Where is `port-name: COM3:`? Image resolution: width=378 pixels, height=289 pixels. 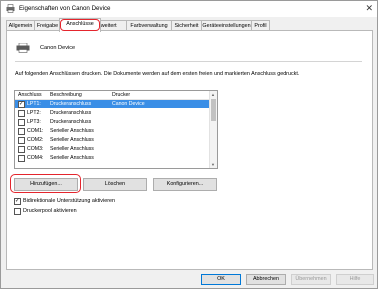 port-name: COM3: is located at coordinates (35, 149).